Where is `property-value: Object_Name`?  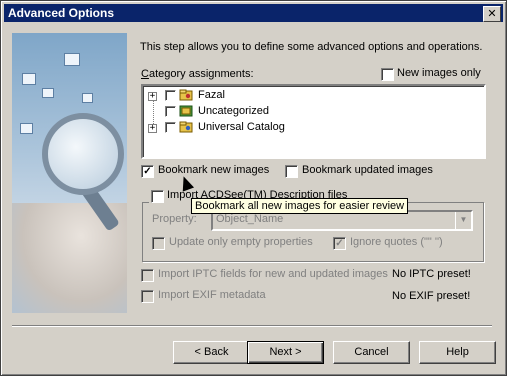 property-value: Object_Name is located at coordinates (250, 219).